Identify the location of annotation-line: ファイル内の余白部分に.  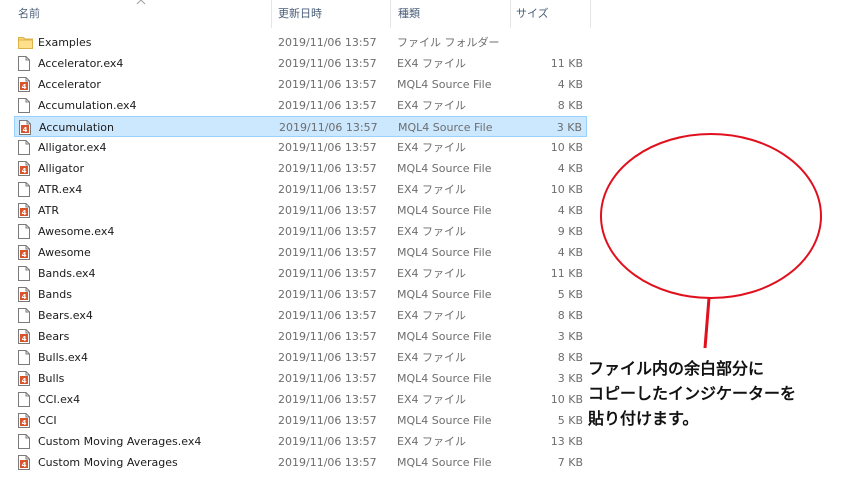
(676, 368).